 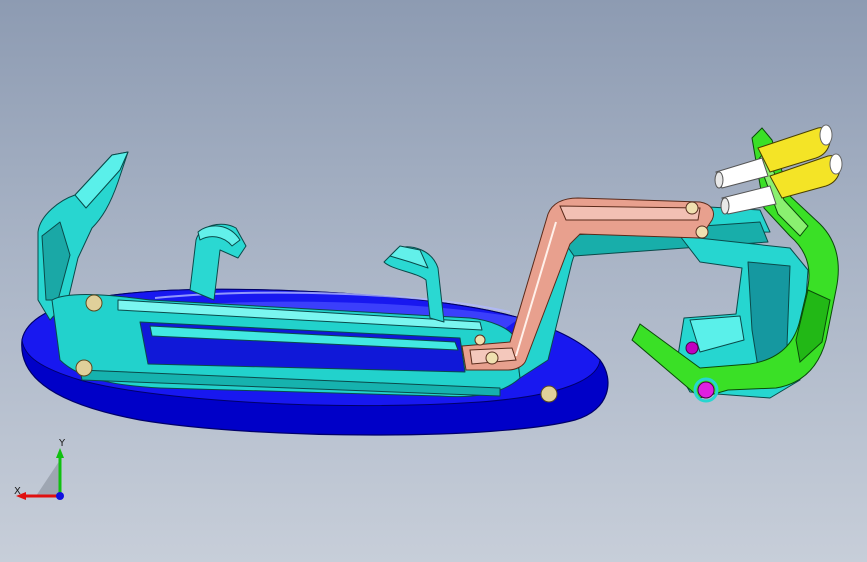 What do you see at coordinates (587, 284) in the screenshot?
I see `bracket` at bounding box center [587, 284].